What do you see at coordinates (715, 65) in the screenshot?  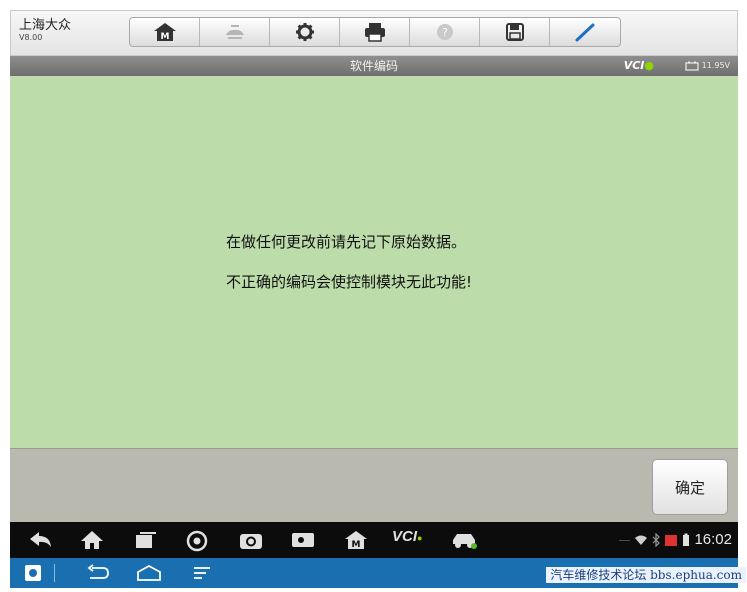 I see `battery-voltage: 11.95V` at bounding box center [715, 65].